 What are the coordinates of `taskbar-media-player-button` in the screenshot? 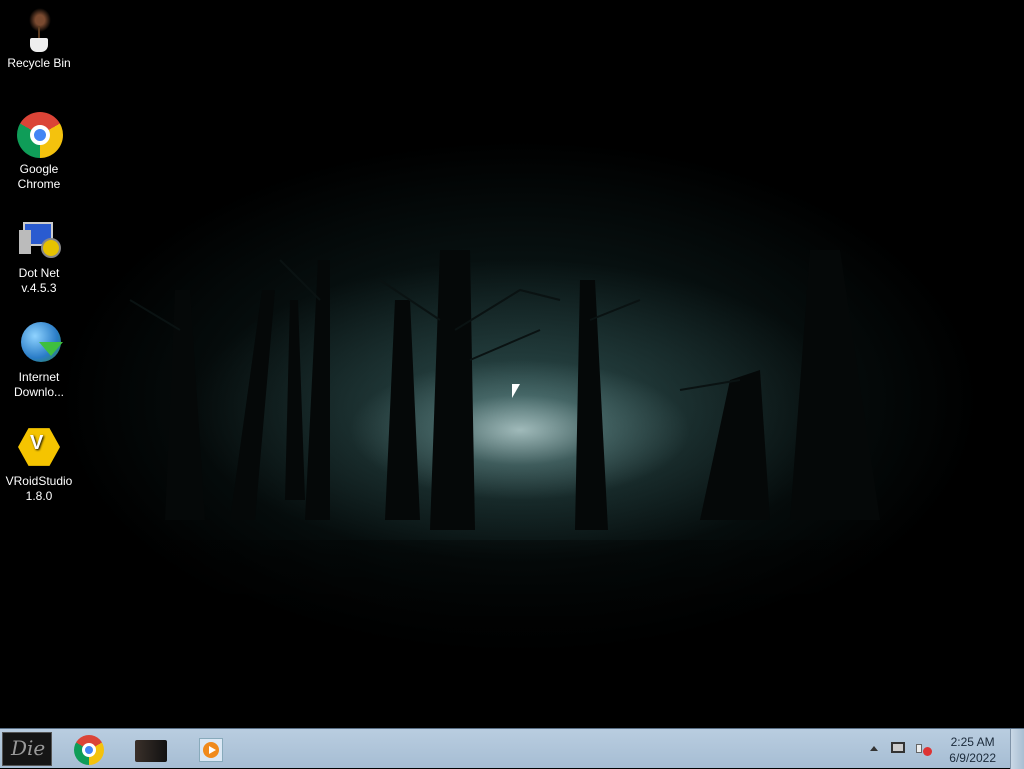 It's located at (211, 749).